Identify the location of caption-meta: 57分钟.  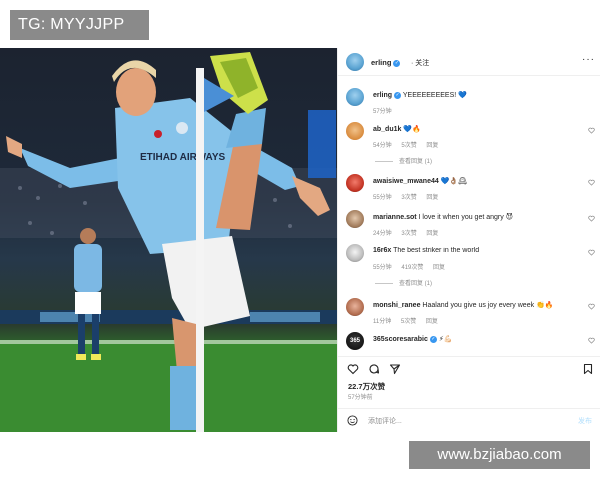
(386, 110).